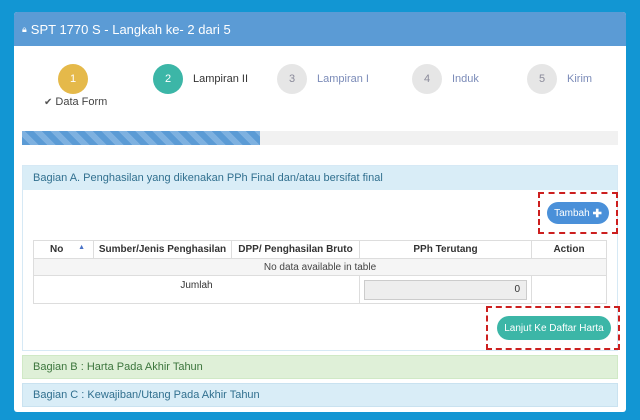  I want to click on page-title: SPT 1770 S - Langkah ke- 2 dari 5, so click(130, 29).